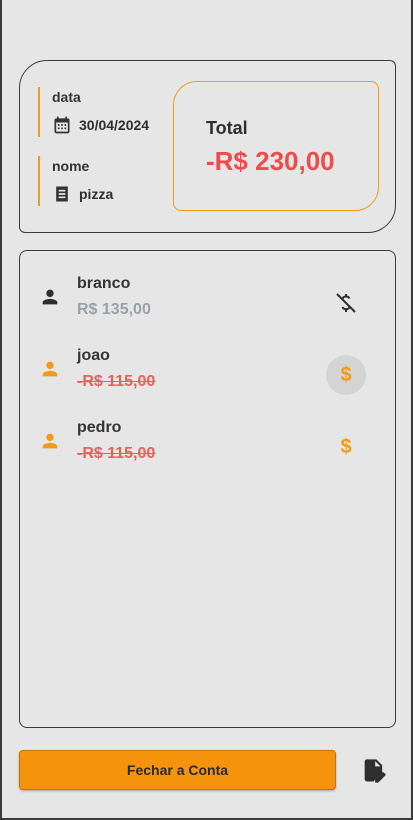  What do you see at coordinates (177, 770) in the screenshot?
I see `close-bill-button: Fechar a Conta` at bounding box center [177, 770].